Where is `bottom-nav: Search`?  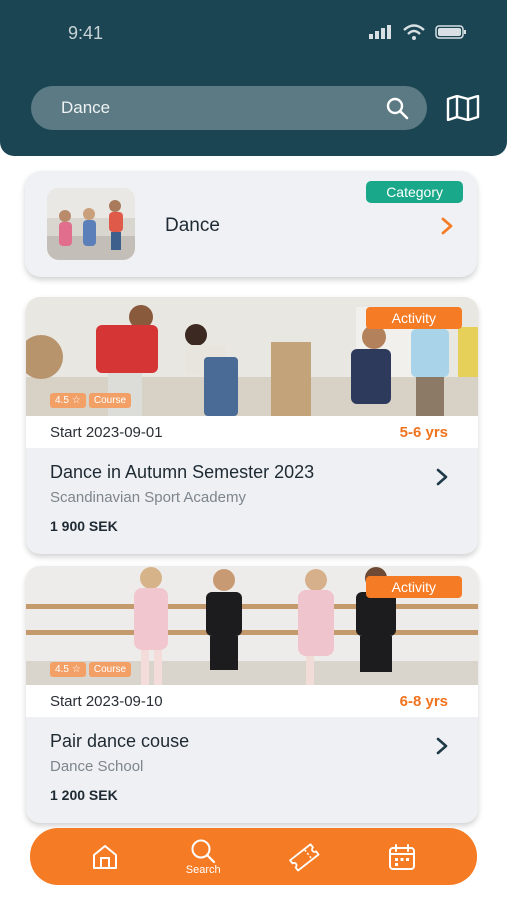
bottom-nav: Search is located at coordinates (253, 856).